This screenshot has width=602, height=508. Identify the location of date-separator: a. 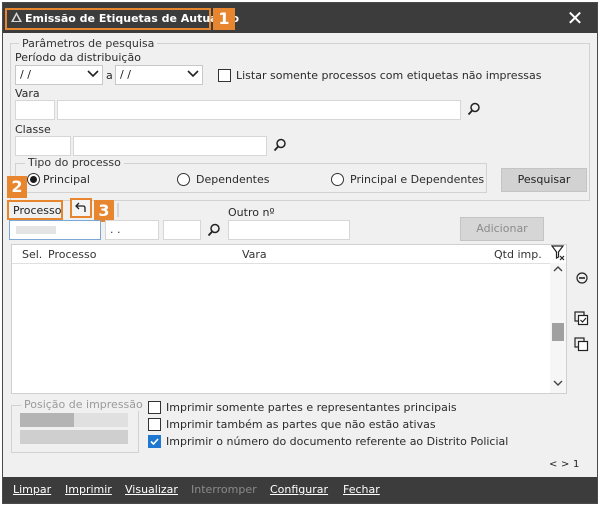
(109, 75).